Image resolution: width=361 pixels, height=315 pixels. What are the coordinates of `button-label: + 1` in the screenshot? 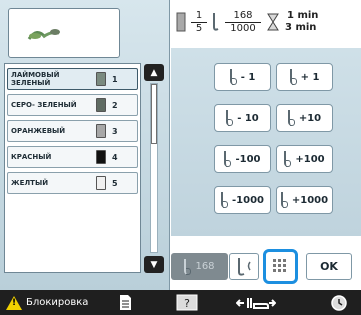 It's located at (310, 77).